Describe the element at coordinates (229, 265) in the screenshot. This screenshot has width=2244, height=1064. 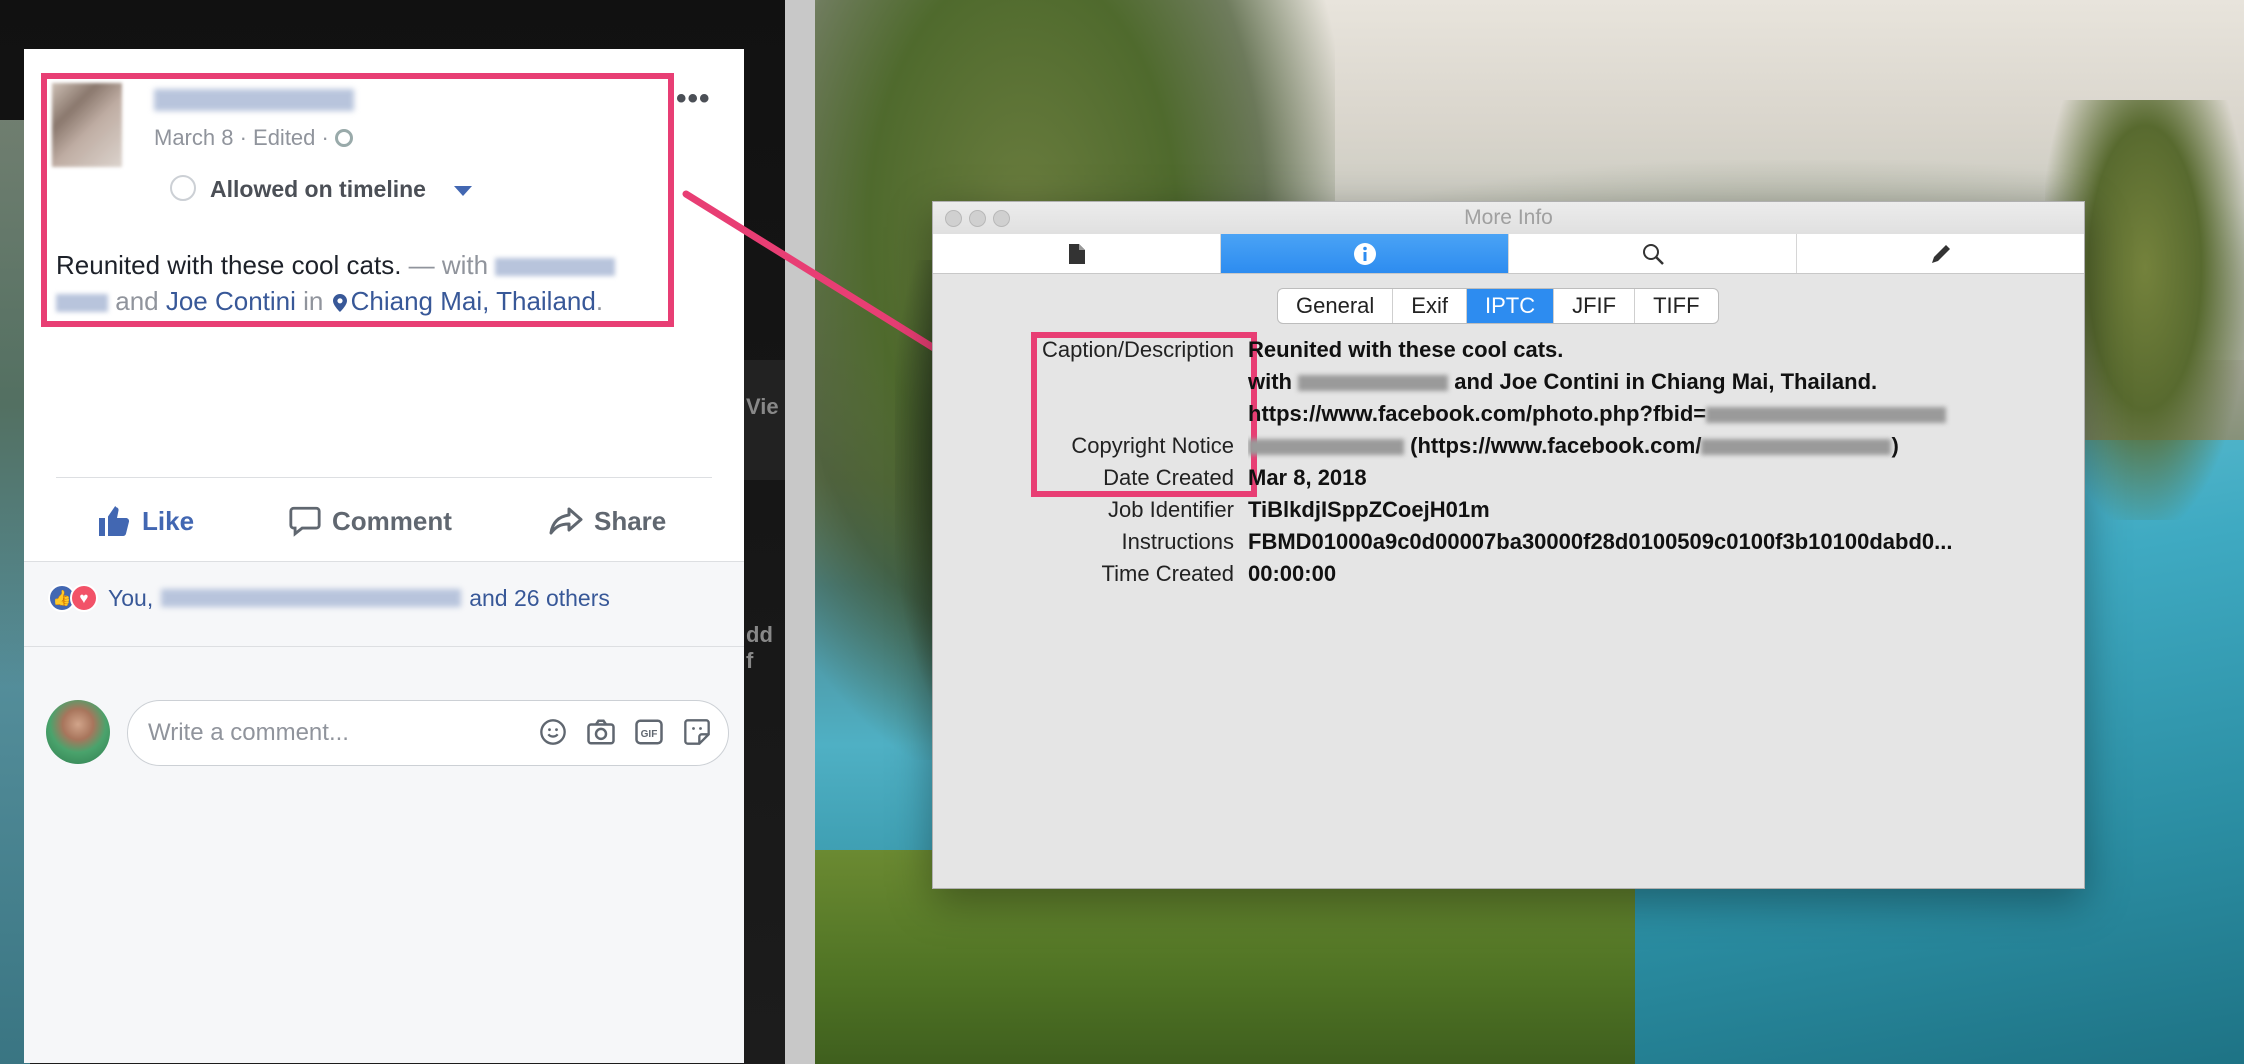
I see `post-text-main: Reunited with these cool cats.` at that location.